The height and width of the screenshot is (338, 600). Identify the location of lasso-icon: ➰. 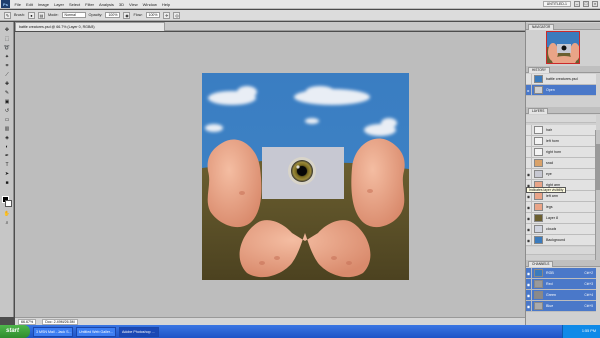
(7, 48).